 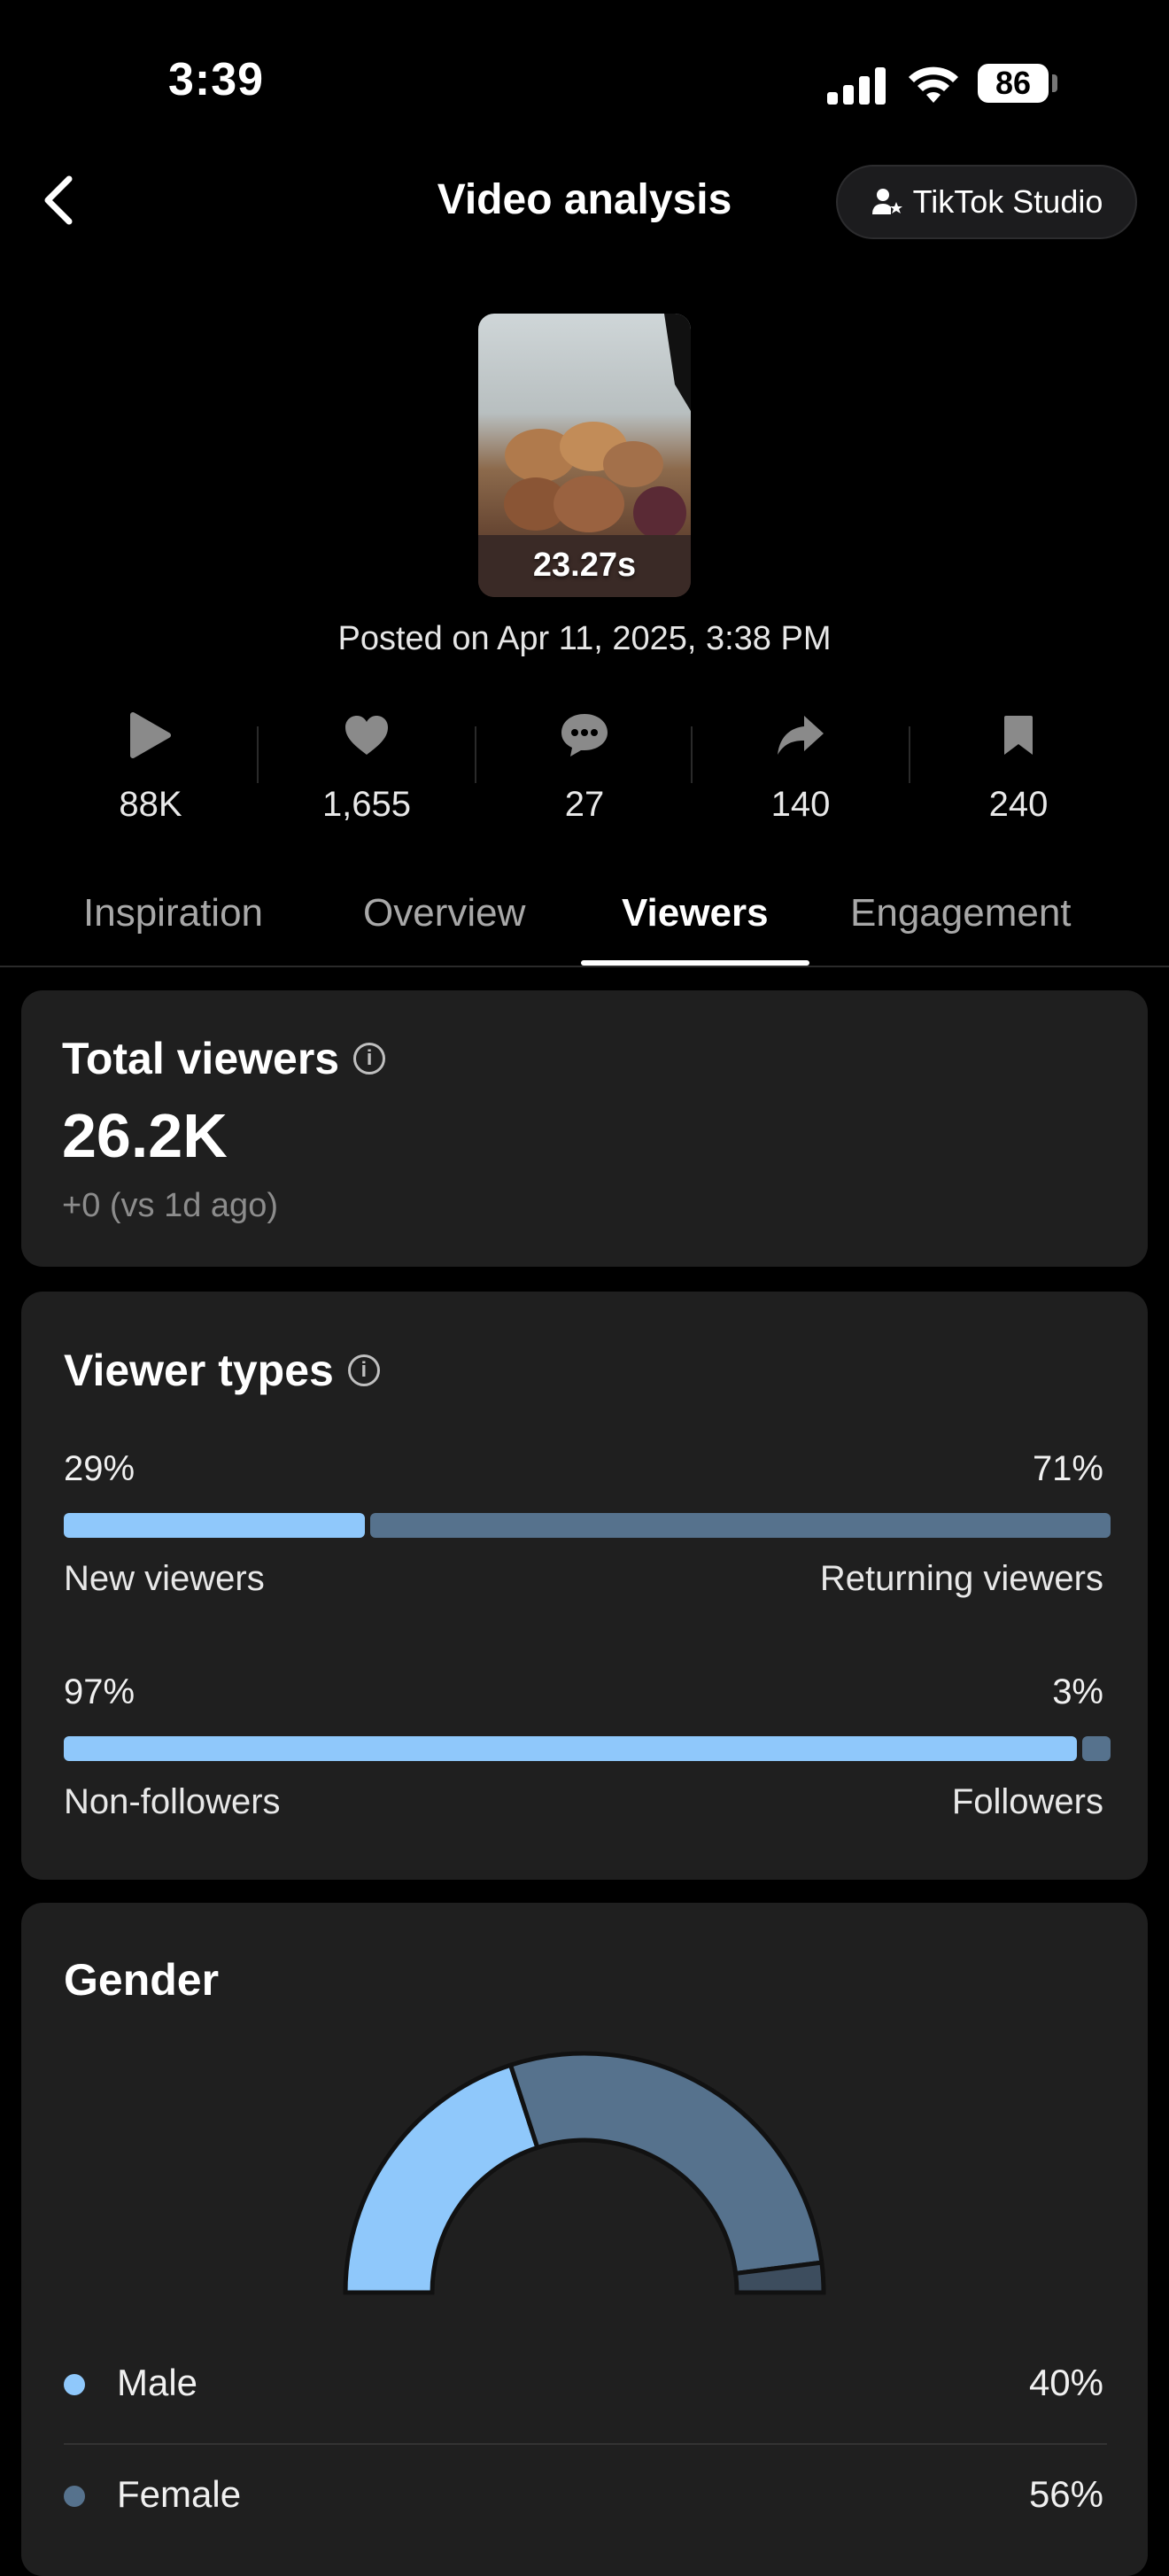 What do you see at coordinates (150, 735) in the screenshot?
I see `play-icon` at bounding box center [150, 735].